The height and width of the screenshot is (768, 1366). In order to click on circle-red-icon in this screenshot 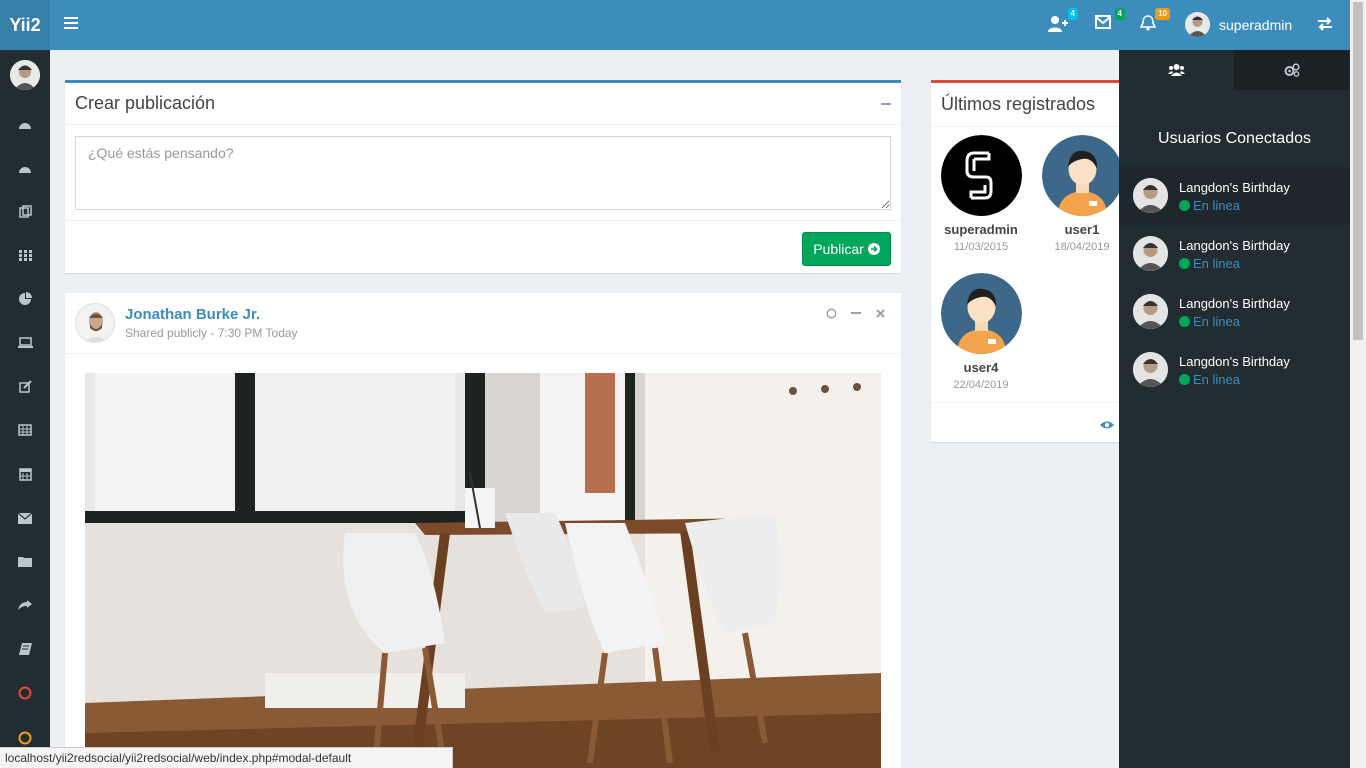, I will do `click(25, 693)`.